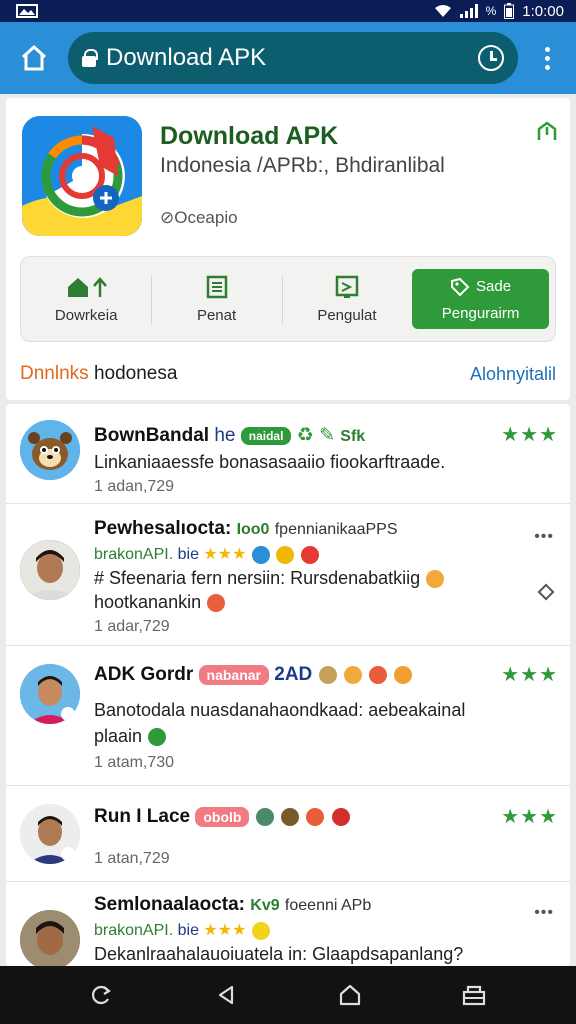  I want to click on browser-toolbar: Download APK, so click(288, 58).